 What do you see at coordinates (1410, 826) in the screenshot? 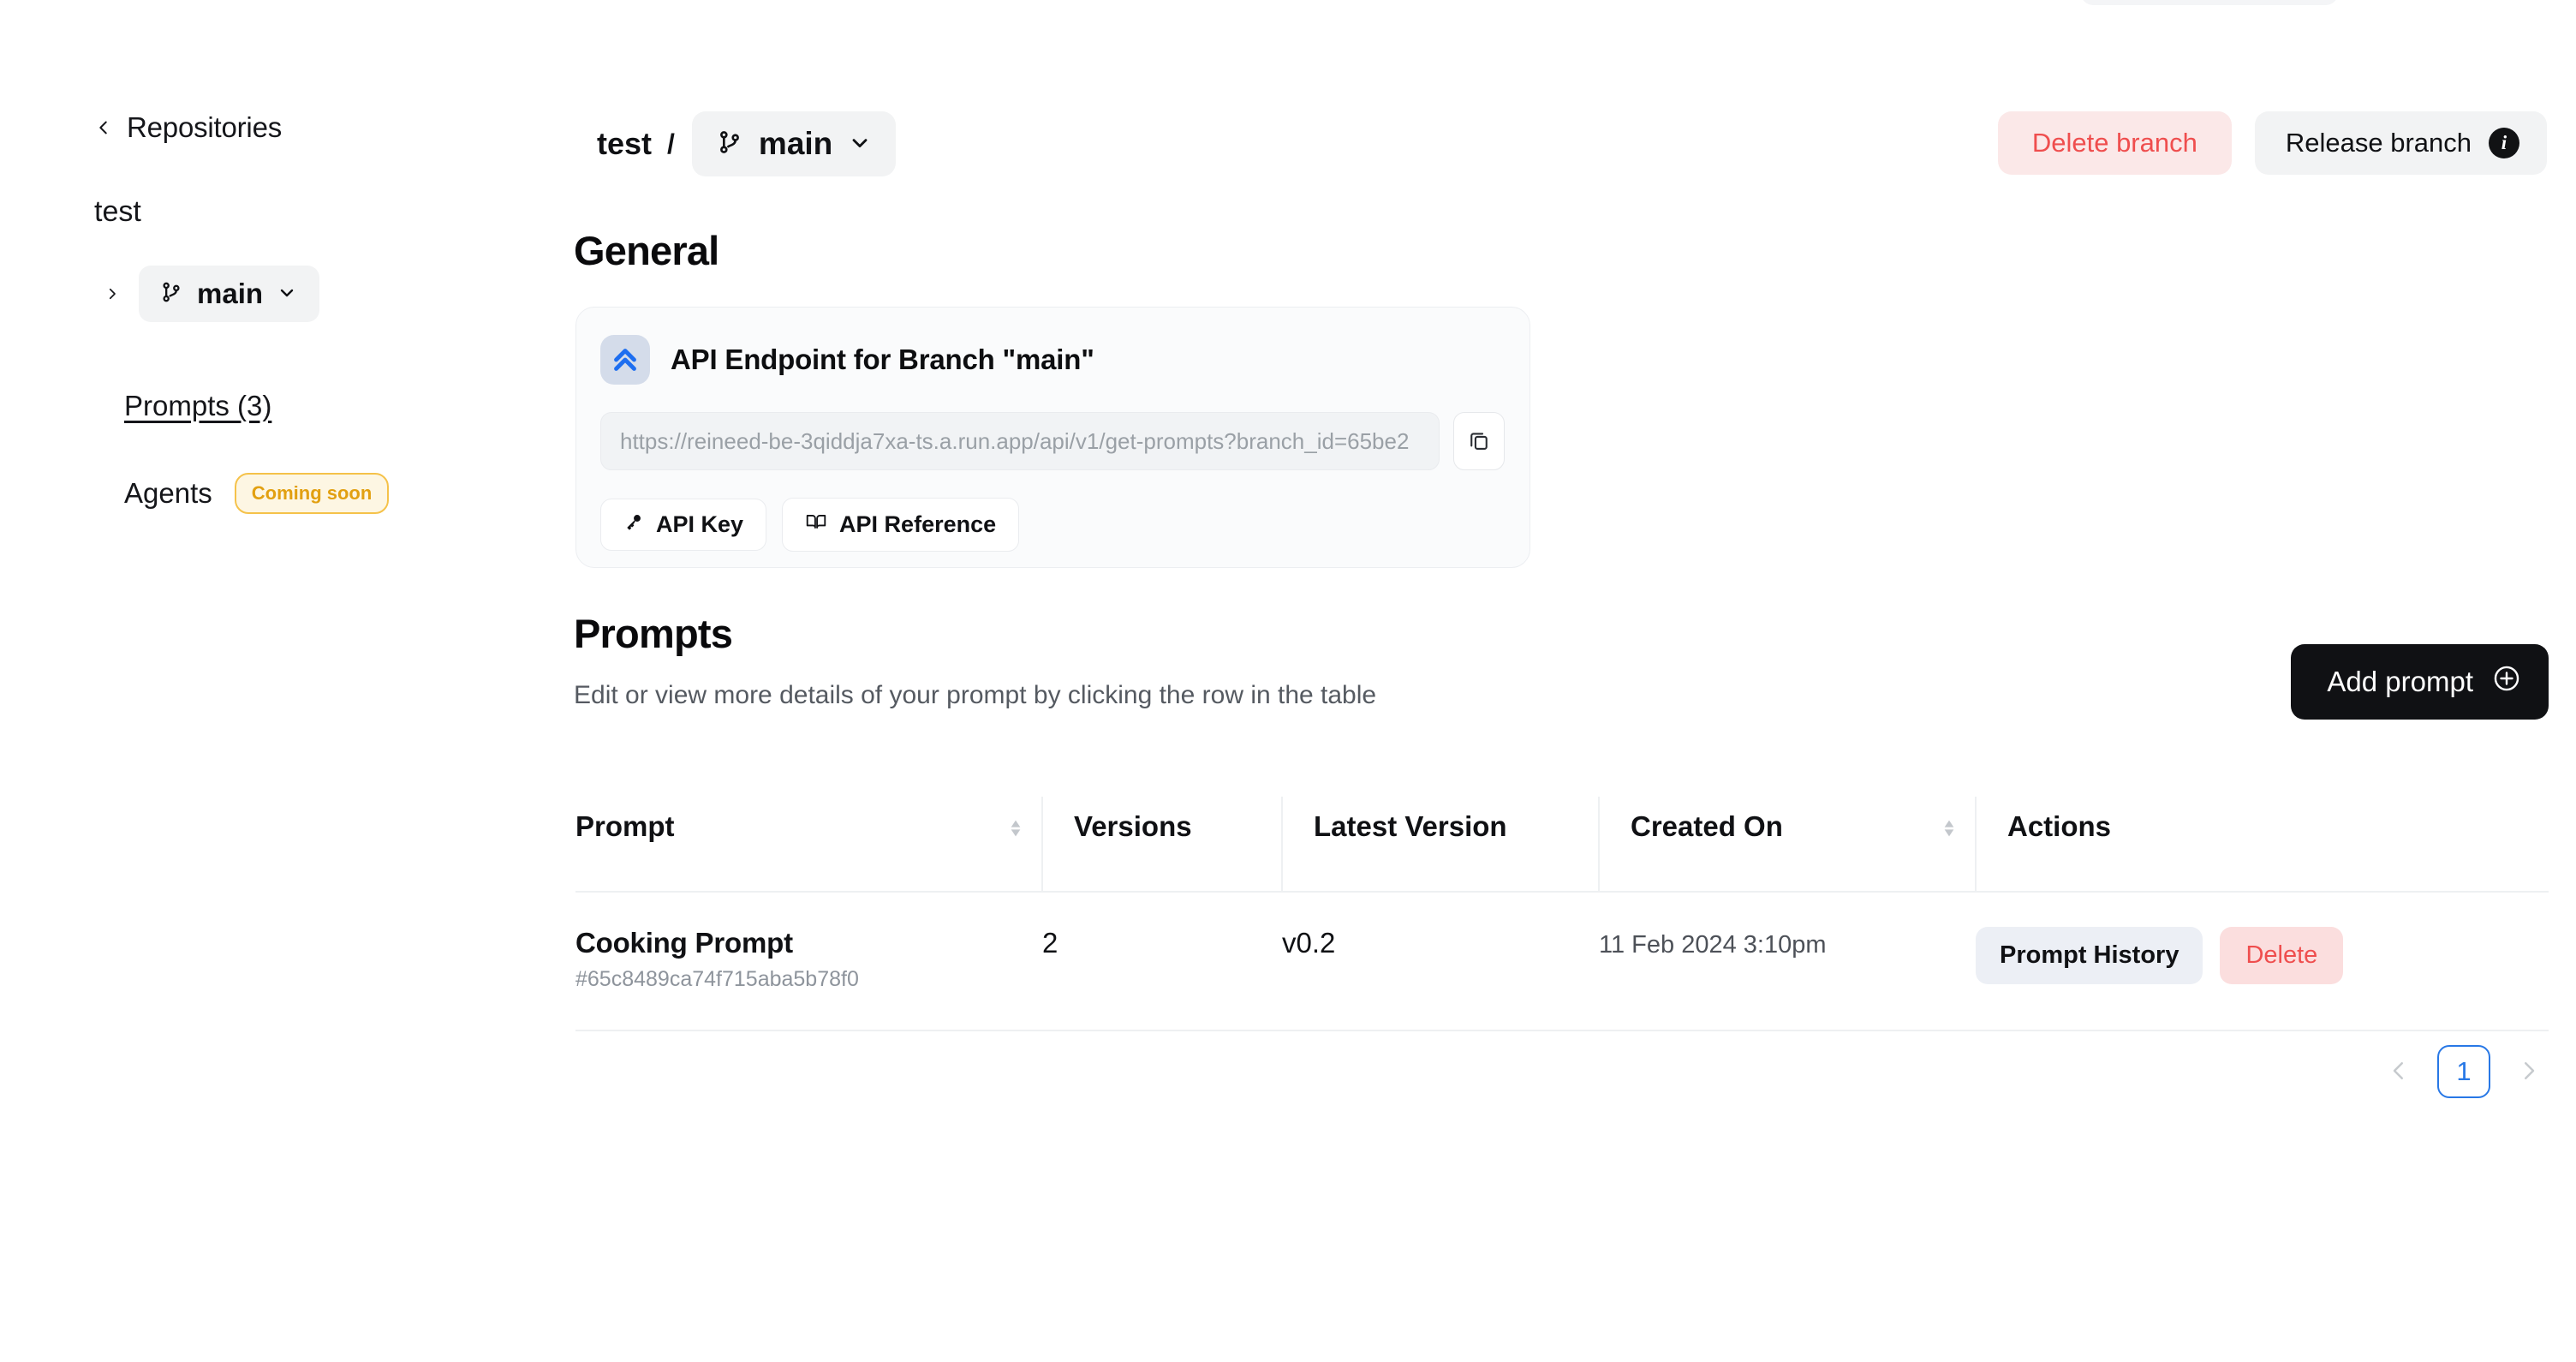
I see `column-header-latest-version-label: Latest Version` at bounding box center [1410, 826].